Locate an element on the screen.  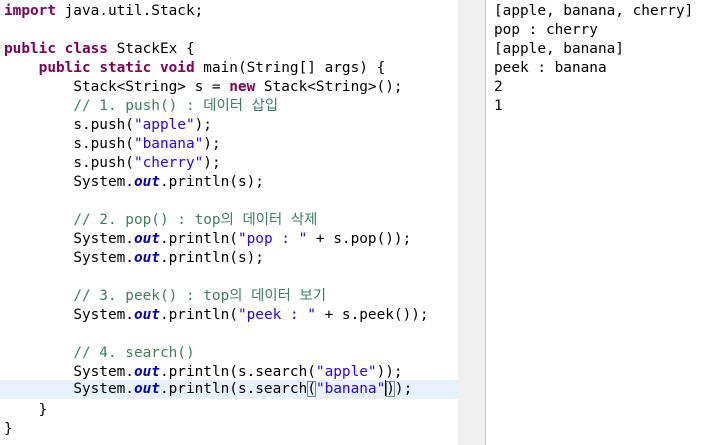
code-line-comment-search: // 4. search() is located at coordinates (99, 353).